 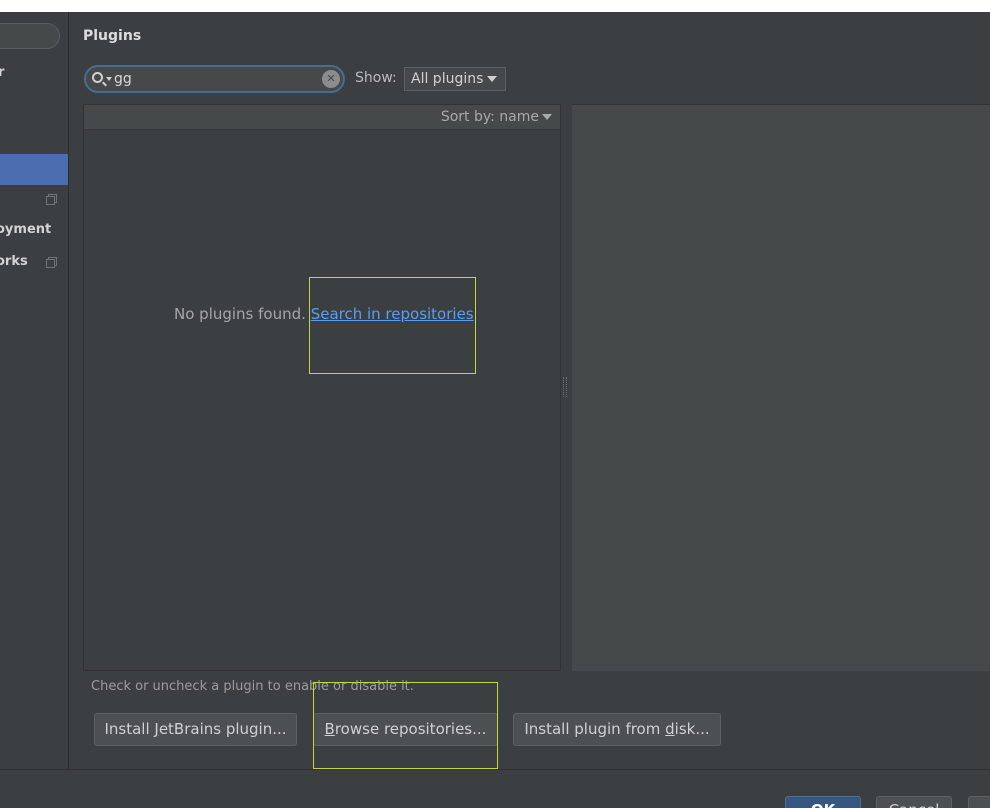 What do you see at coordinates (322, 117) in the screenshot?
I see `sort-header: Sort by: name` at bounding box center [322, 117].